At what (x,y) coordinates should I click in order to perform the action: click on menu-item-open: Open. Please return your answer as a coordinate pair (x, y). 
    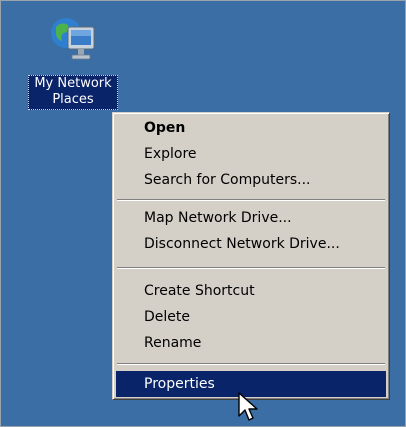
    Looking at the image, I should click on (251, 128).